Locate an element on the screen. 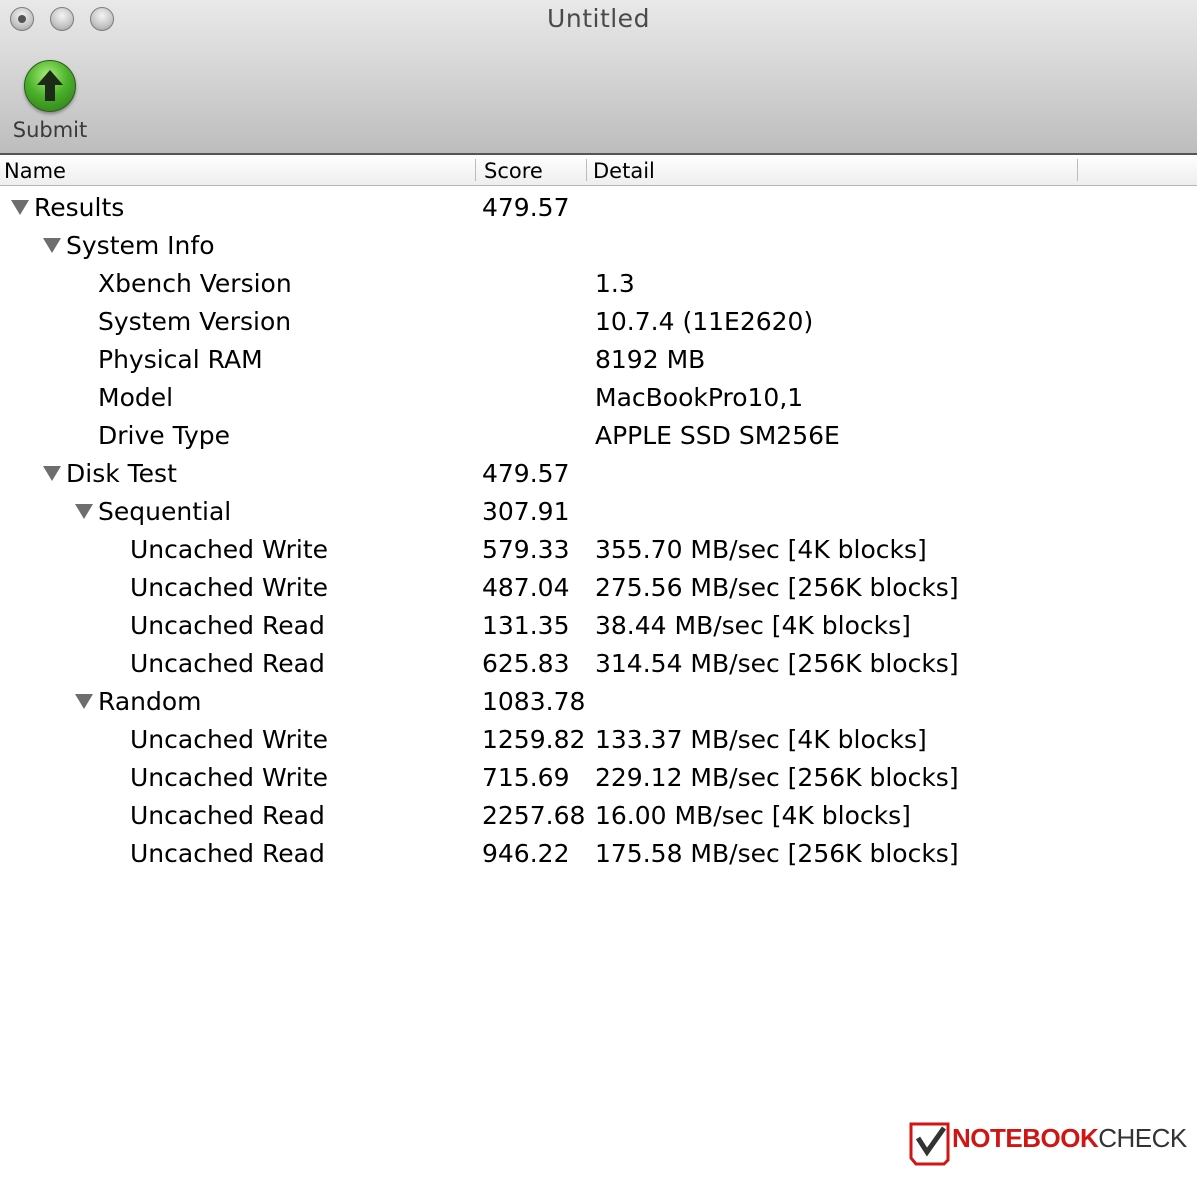  window-toolbar: Untitled Submit is located at coordinates (598, 77).